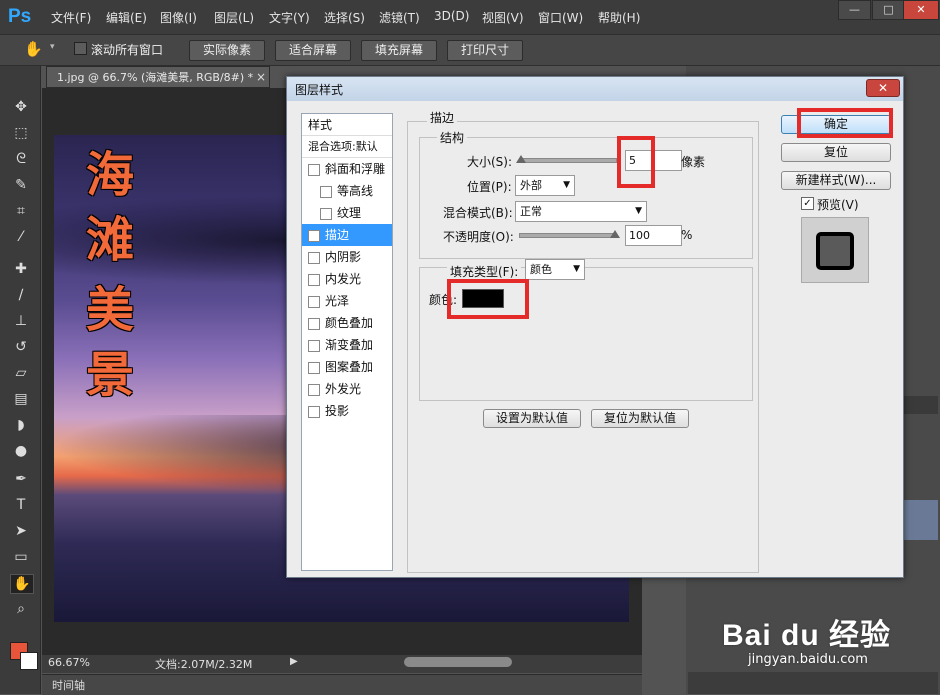  I want to click on style-item: 外发光, so click(347, 389).